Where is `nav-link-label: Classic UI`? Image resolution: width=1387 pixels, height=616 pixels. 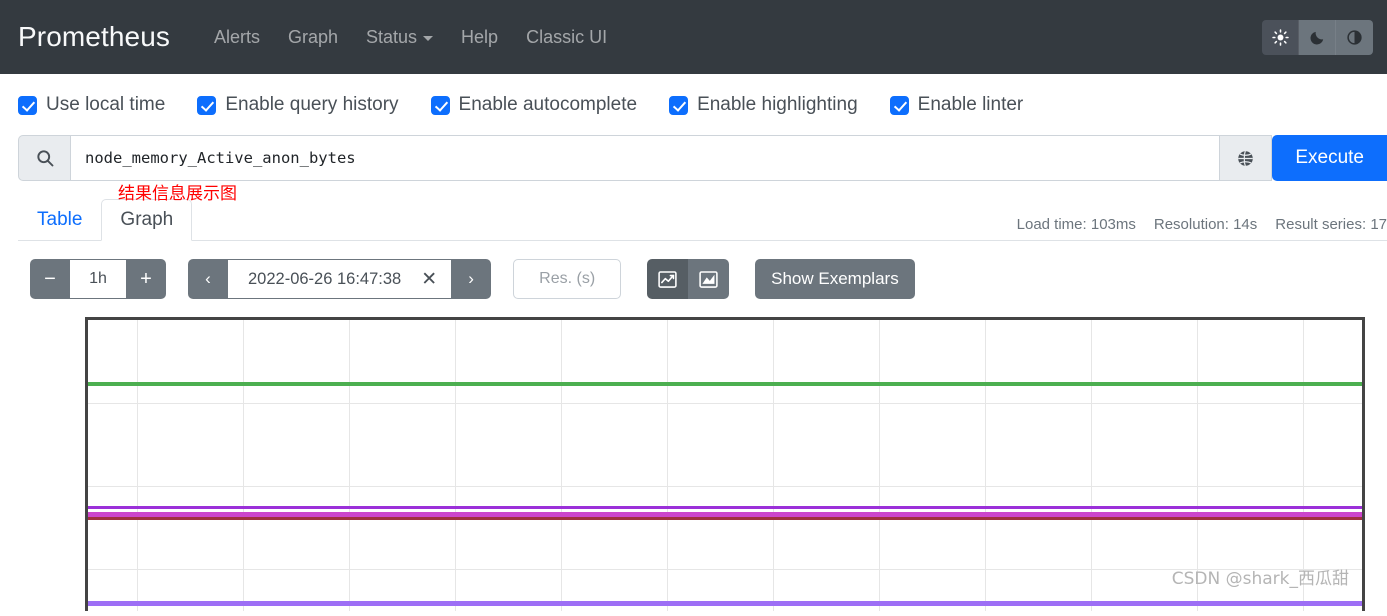 nav-link-label: Classic UI is located at coordinates (567, 36).